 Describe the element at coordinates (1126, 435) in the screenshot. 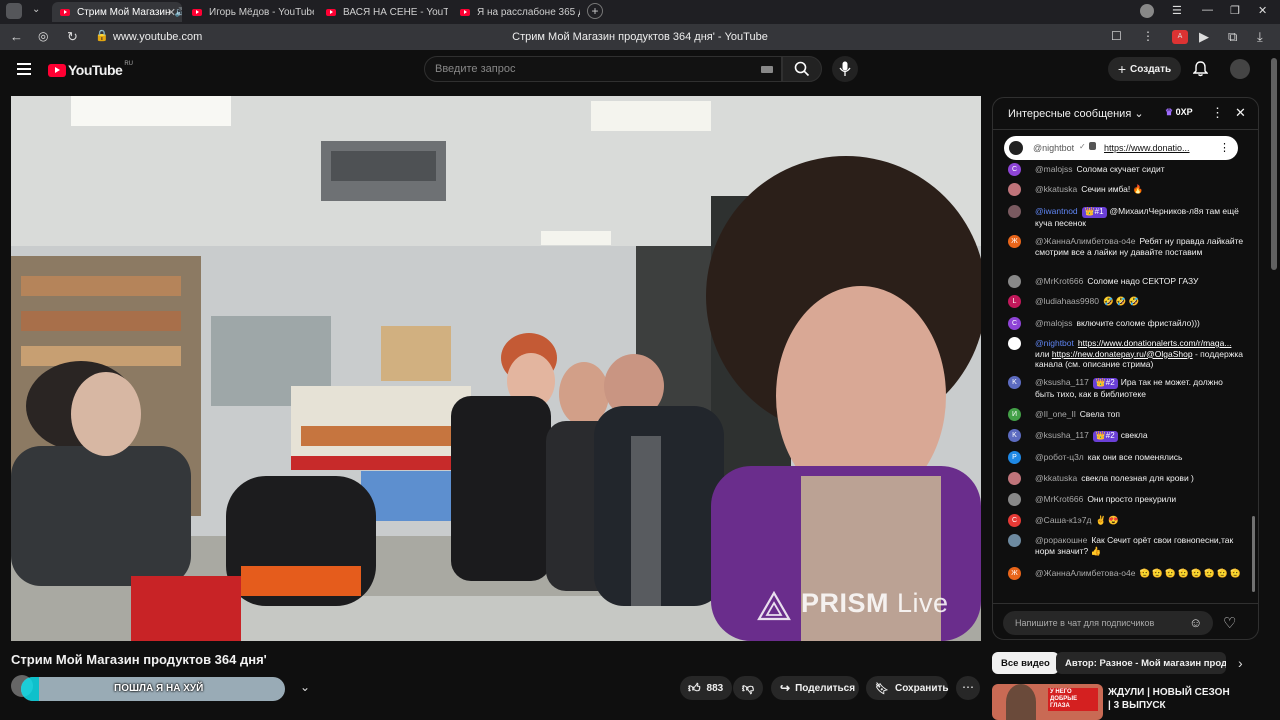

I see `chat-message: K @ksusha_117 👑#2 свекла` at that location.